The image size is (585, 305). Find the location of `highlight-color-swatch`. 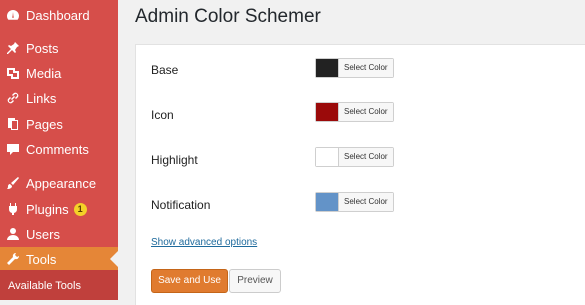

highlight-color-swatch is located at coordinates (327, 157).